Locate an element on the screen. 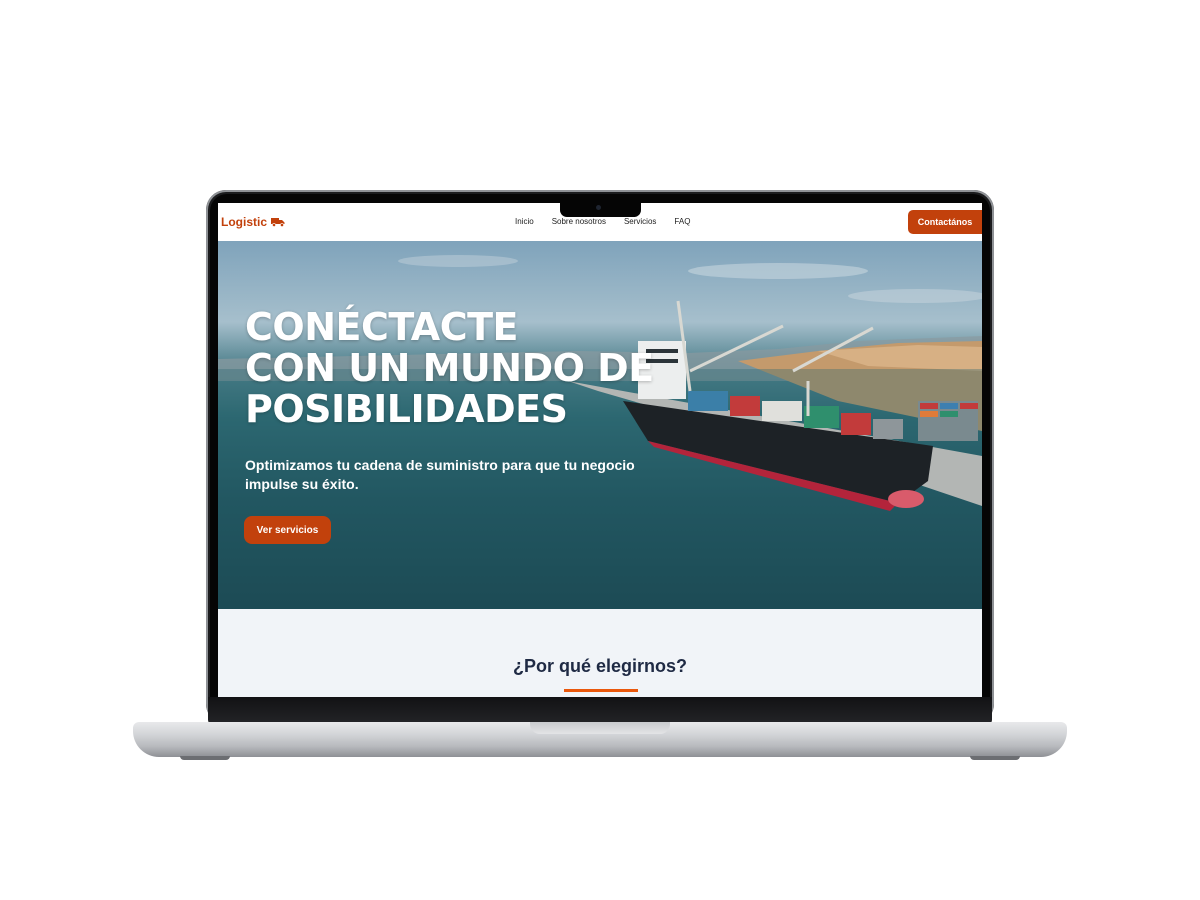  hero-title-line: CON UN MUNDO DE is located at coordinates (449, 368).